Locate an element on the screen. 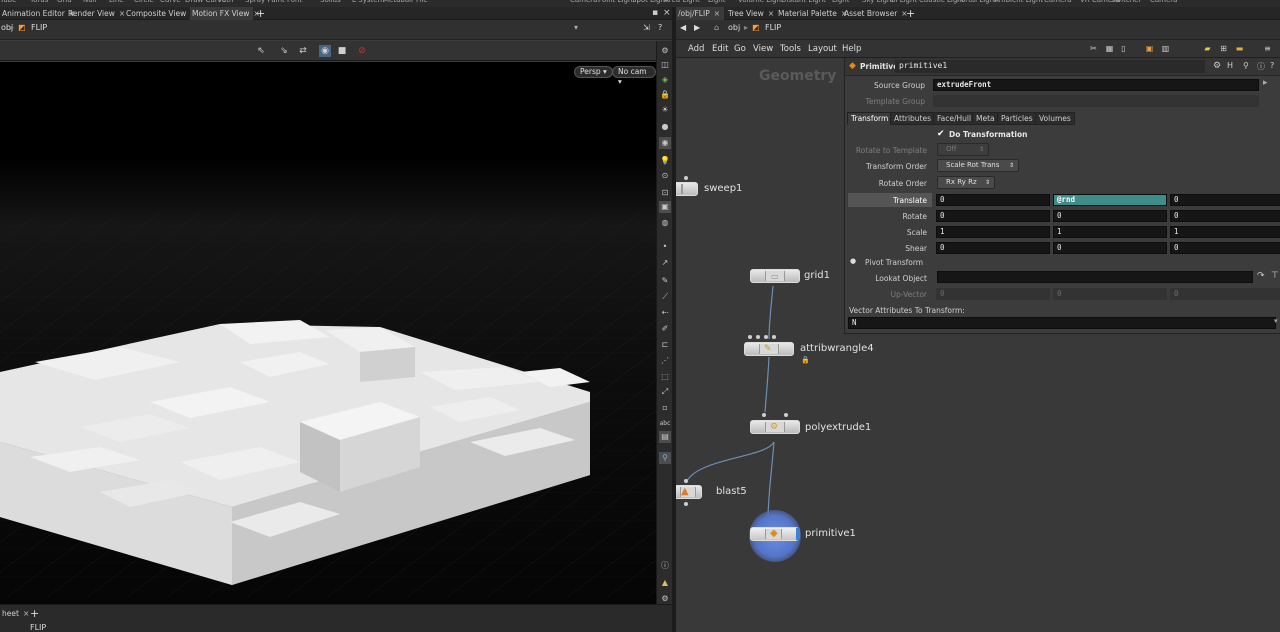 The image size is (1280, 632). guide-icon: ⇠ is located at coordinates (665, 313).